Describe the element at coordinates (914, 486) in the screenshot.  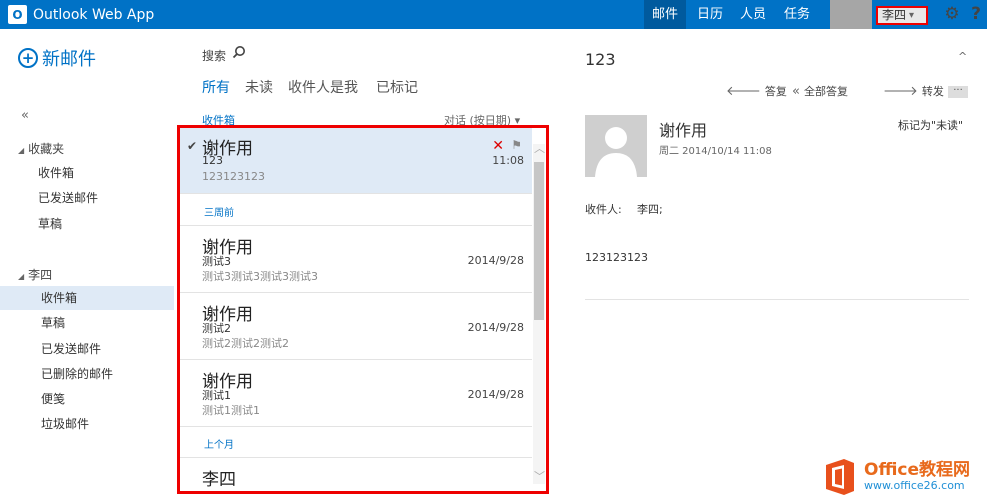
I see `watermark-line2: www.office26.com` at that location.